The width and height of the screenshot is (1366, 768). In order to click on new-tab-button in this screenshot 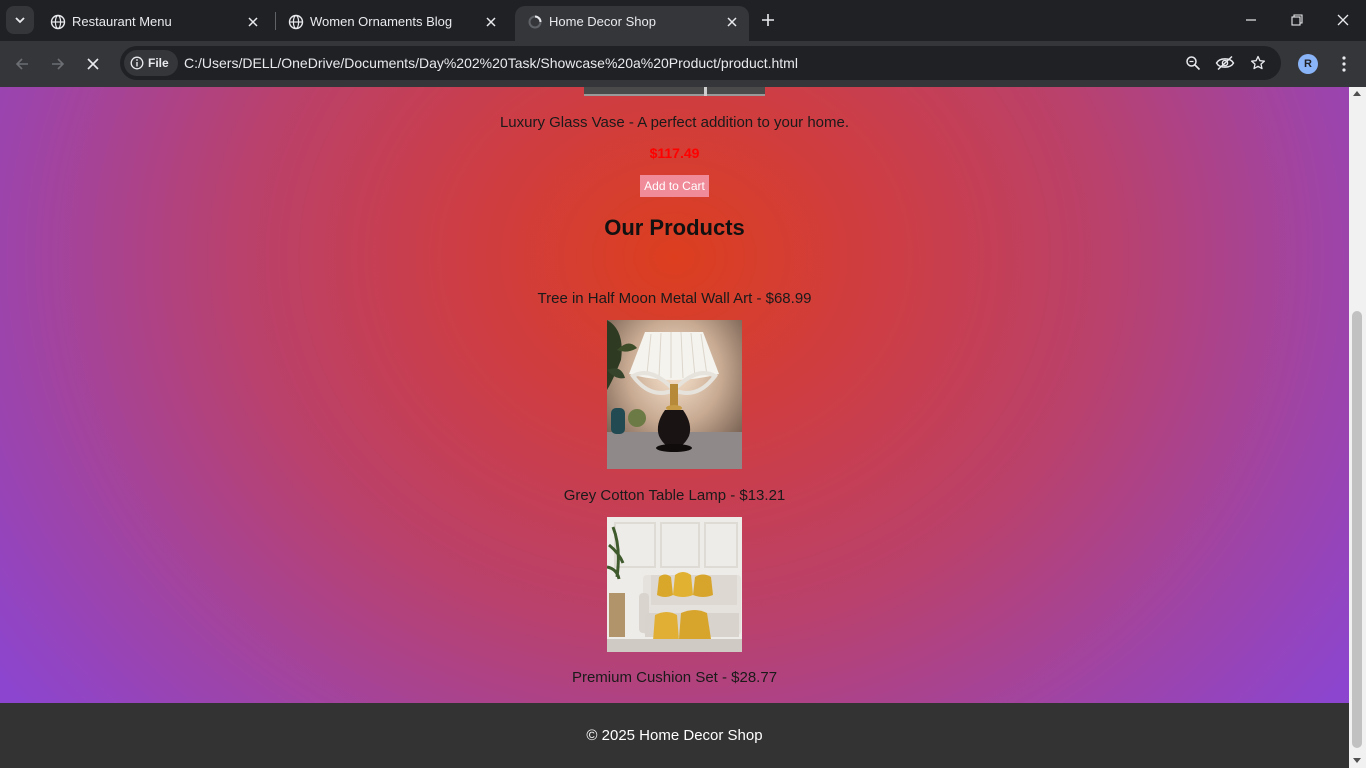, I will do `click(768, 20)`.